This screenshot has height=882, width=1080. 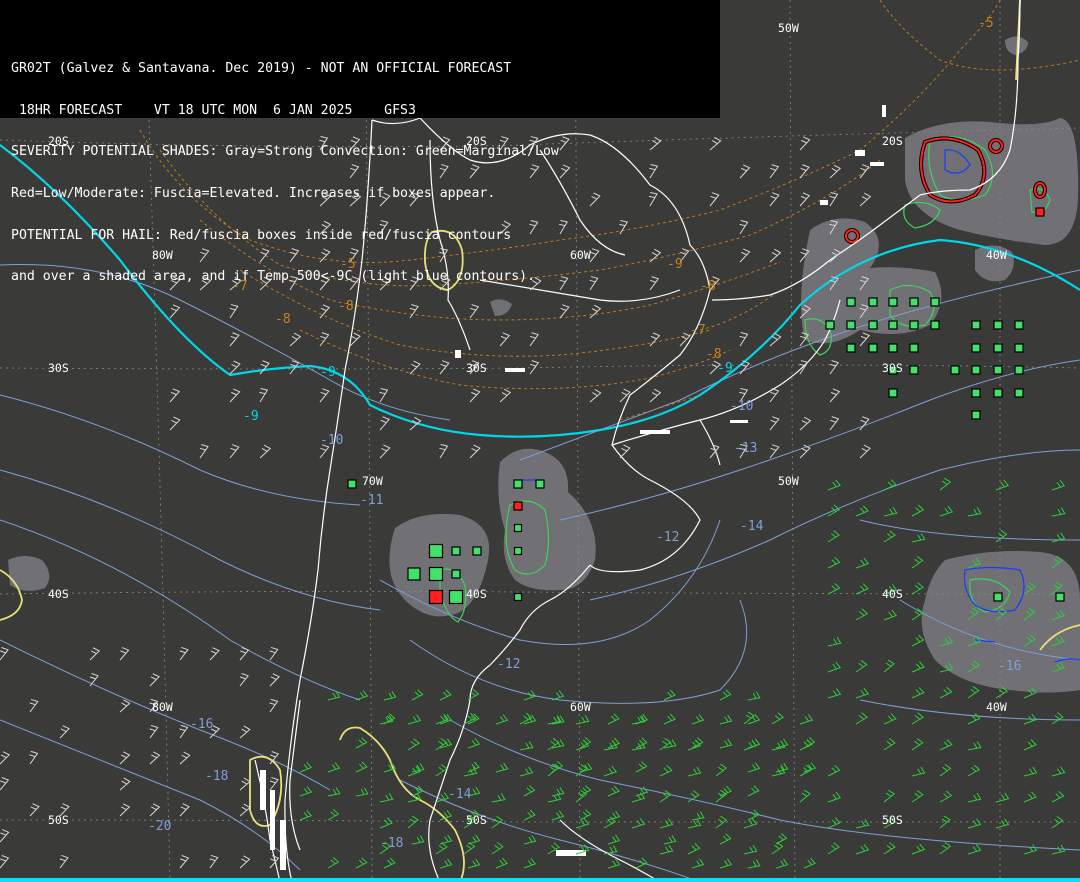 I want to click on orange-temp-label: -8, so click(x=714, y=354).